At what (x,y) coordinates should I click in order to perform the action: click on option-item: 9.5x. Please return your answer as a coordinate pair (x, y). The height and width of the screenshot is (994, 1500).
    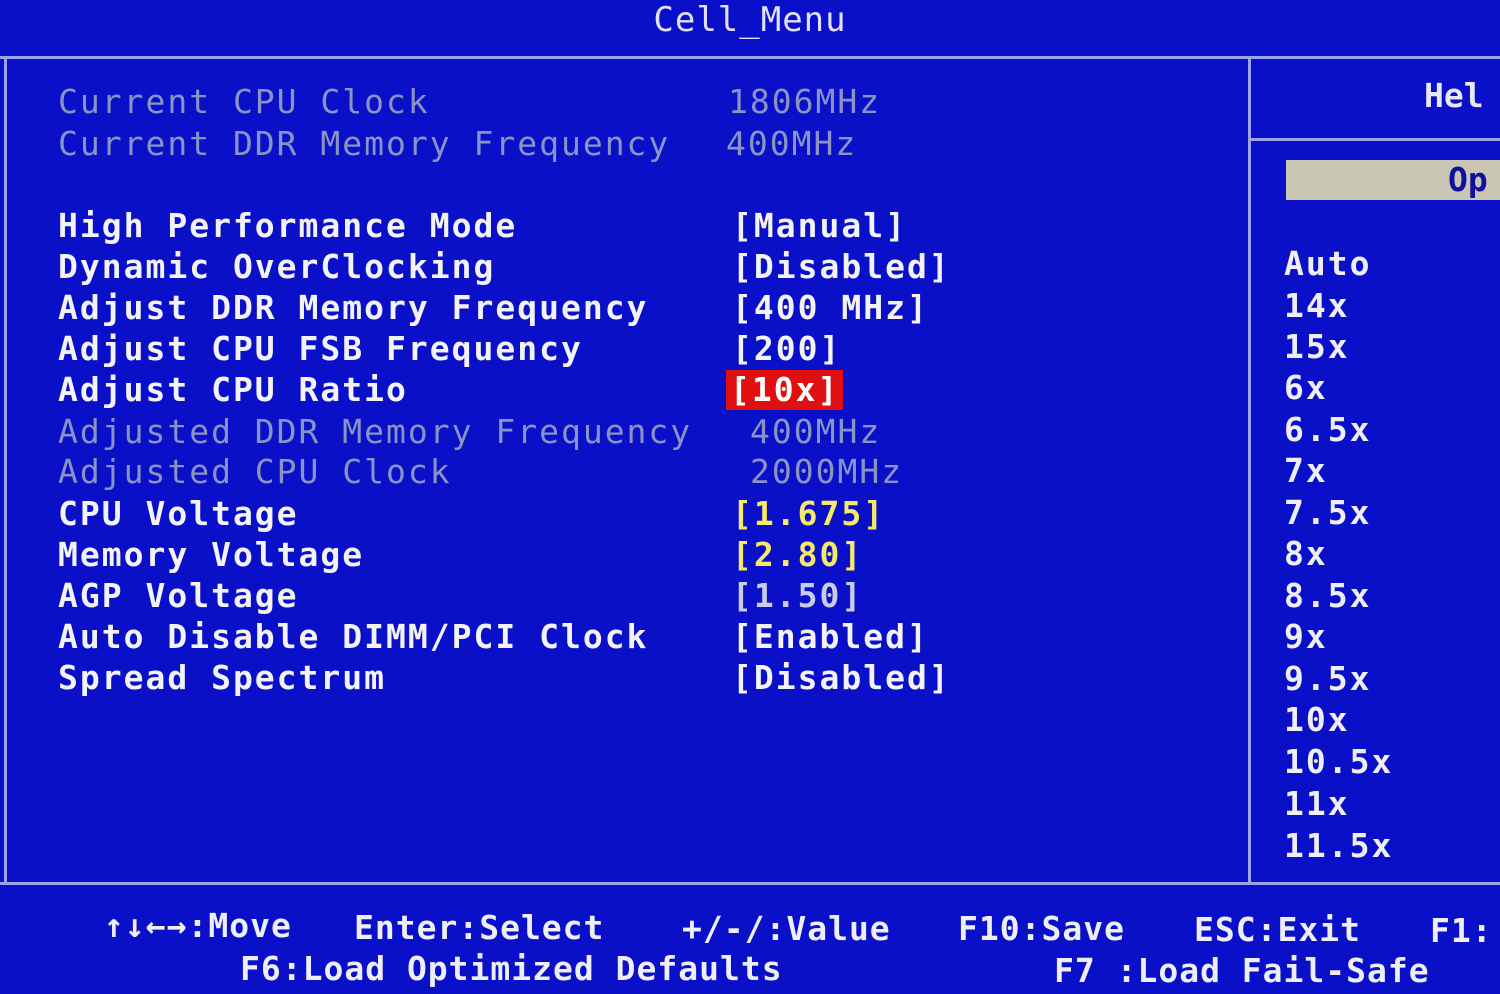
    Looking at the image, I should click on (1327, 679).